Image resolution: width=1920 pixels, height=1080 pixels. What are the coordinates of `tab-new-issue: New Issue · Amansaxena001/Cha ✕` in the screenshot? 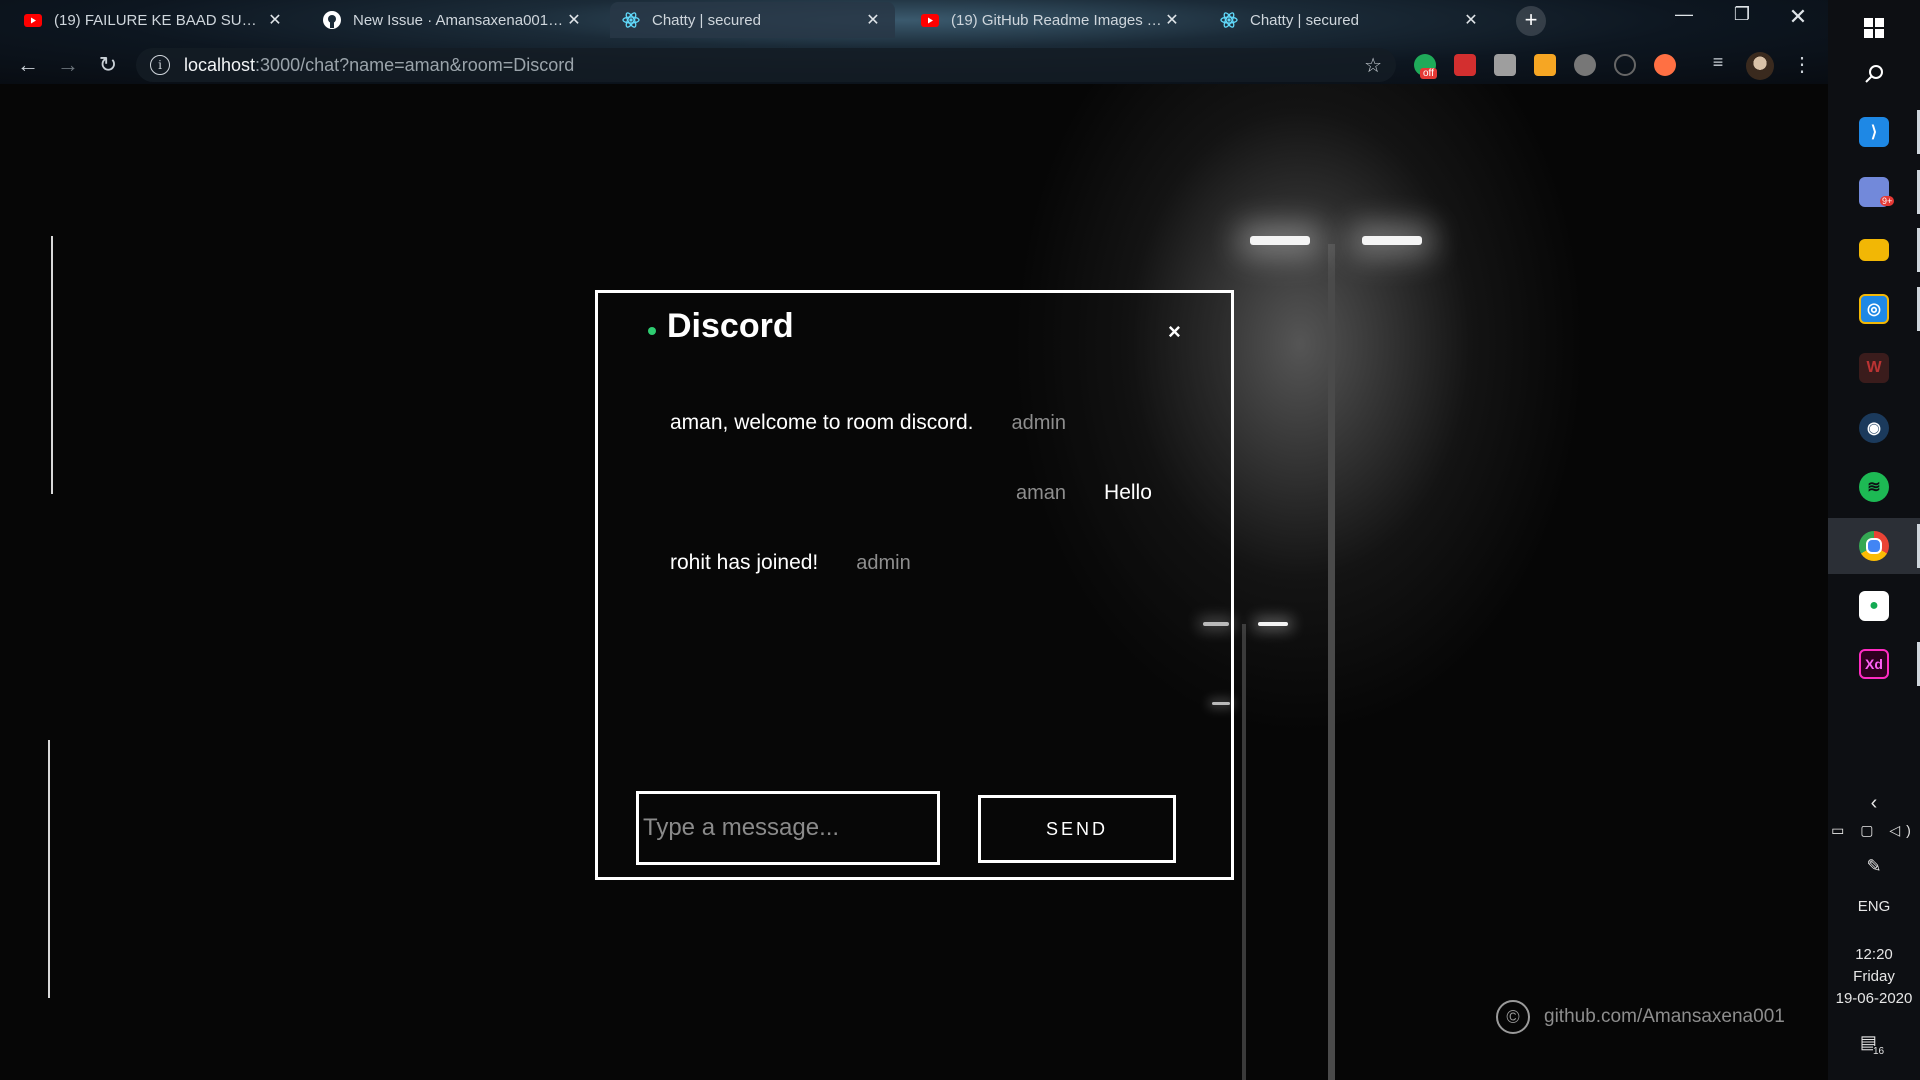 It's located at (453, 20).